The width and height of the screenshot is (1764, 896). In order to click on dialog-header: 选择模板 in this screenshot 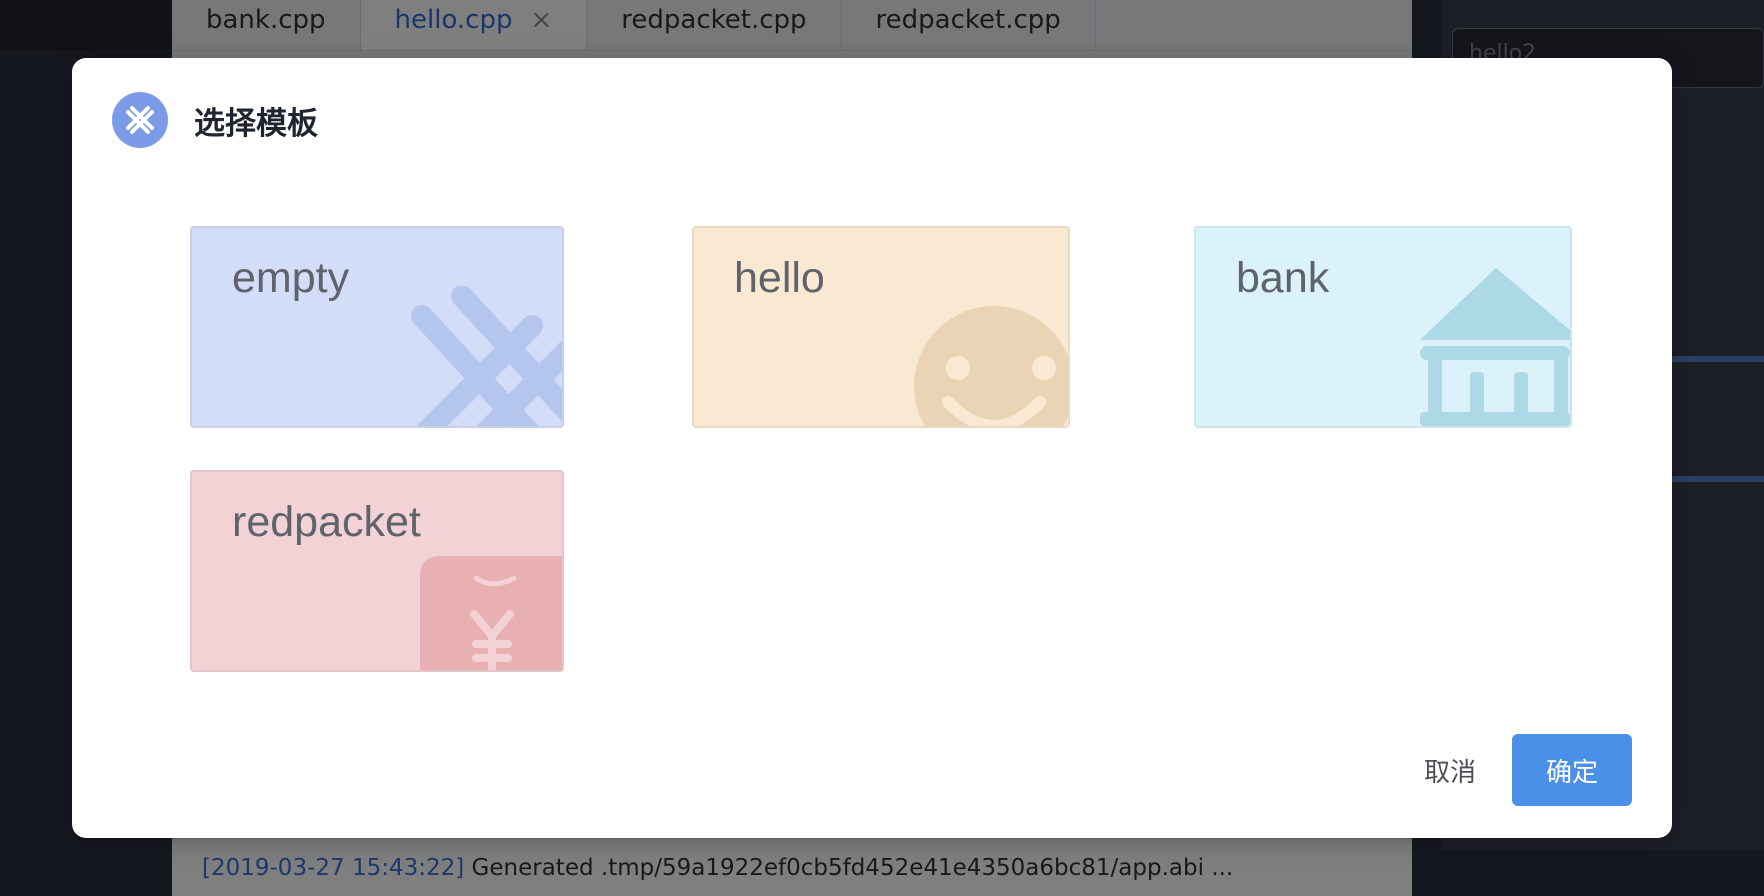, I will do `click(215, 120)`.